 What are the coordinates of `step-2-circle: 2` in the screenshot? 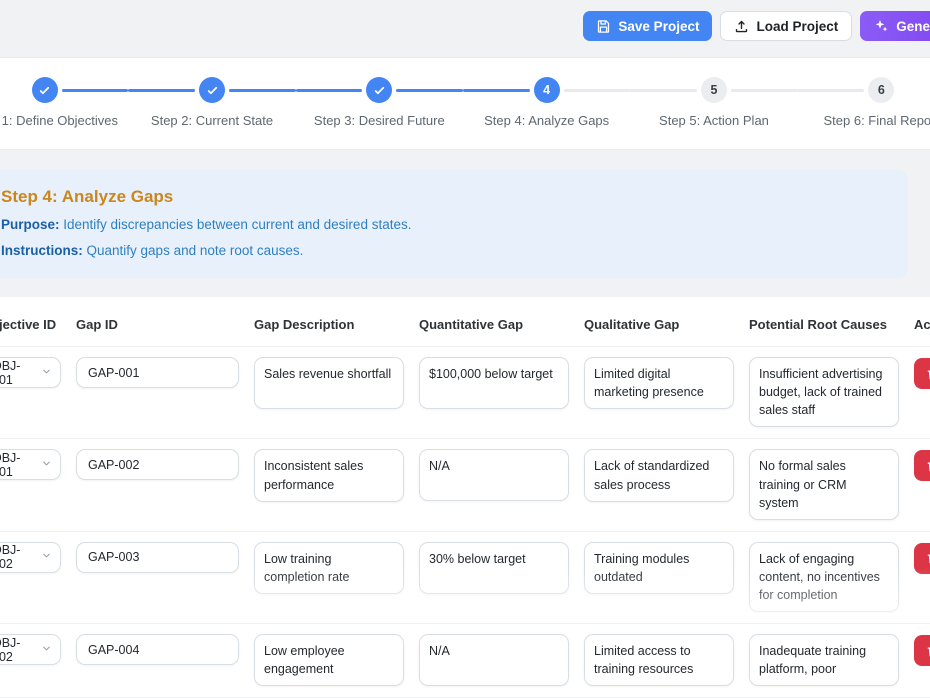 It's located at (212, 90).